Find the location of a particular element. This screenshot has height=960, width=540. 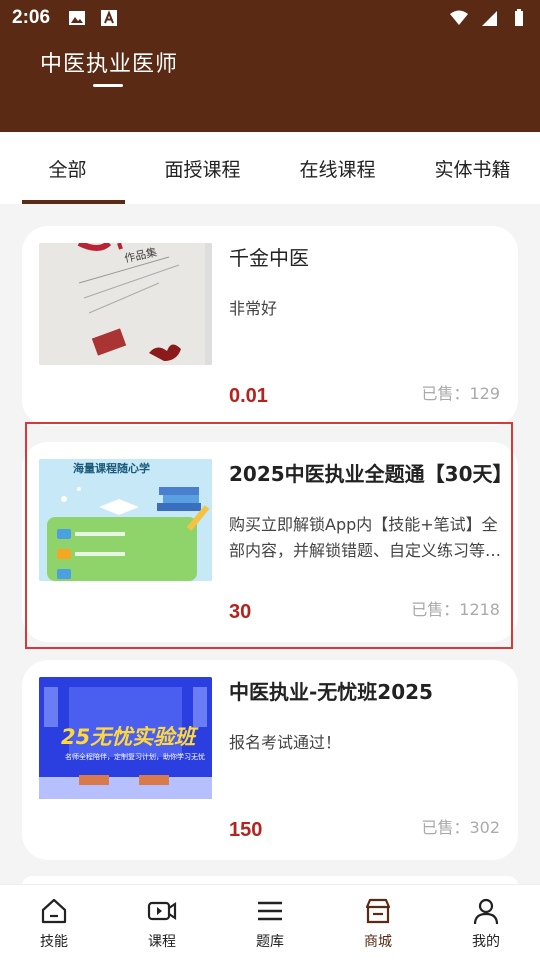

page-title: 中医执业医师 is located at coordinates (109, 64).